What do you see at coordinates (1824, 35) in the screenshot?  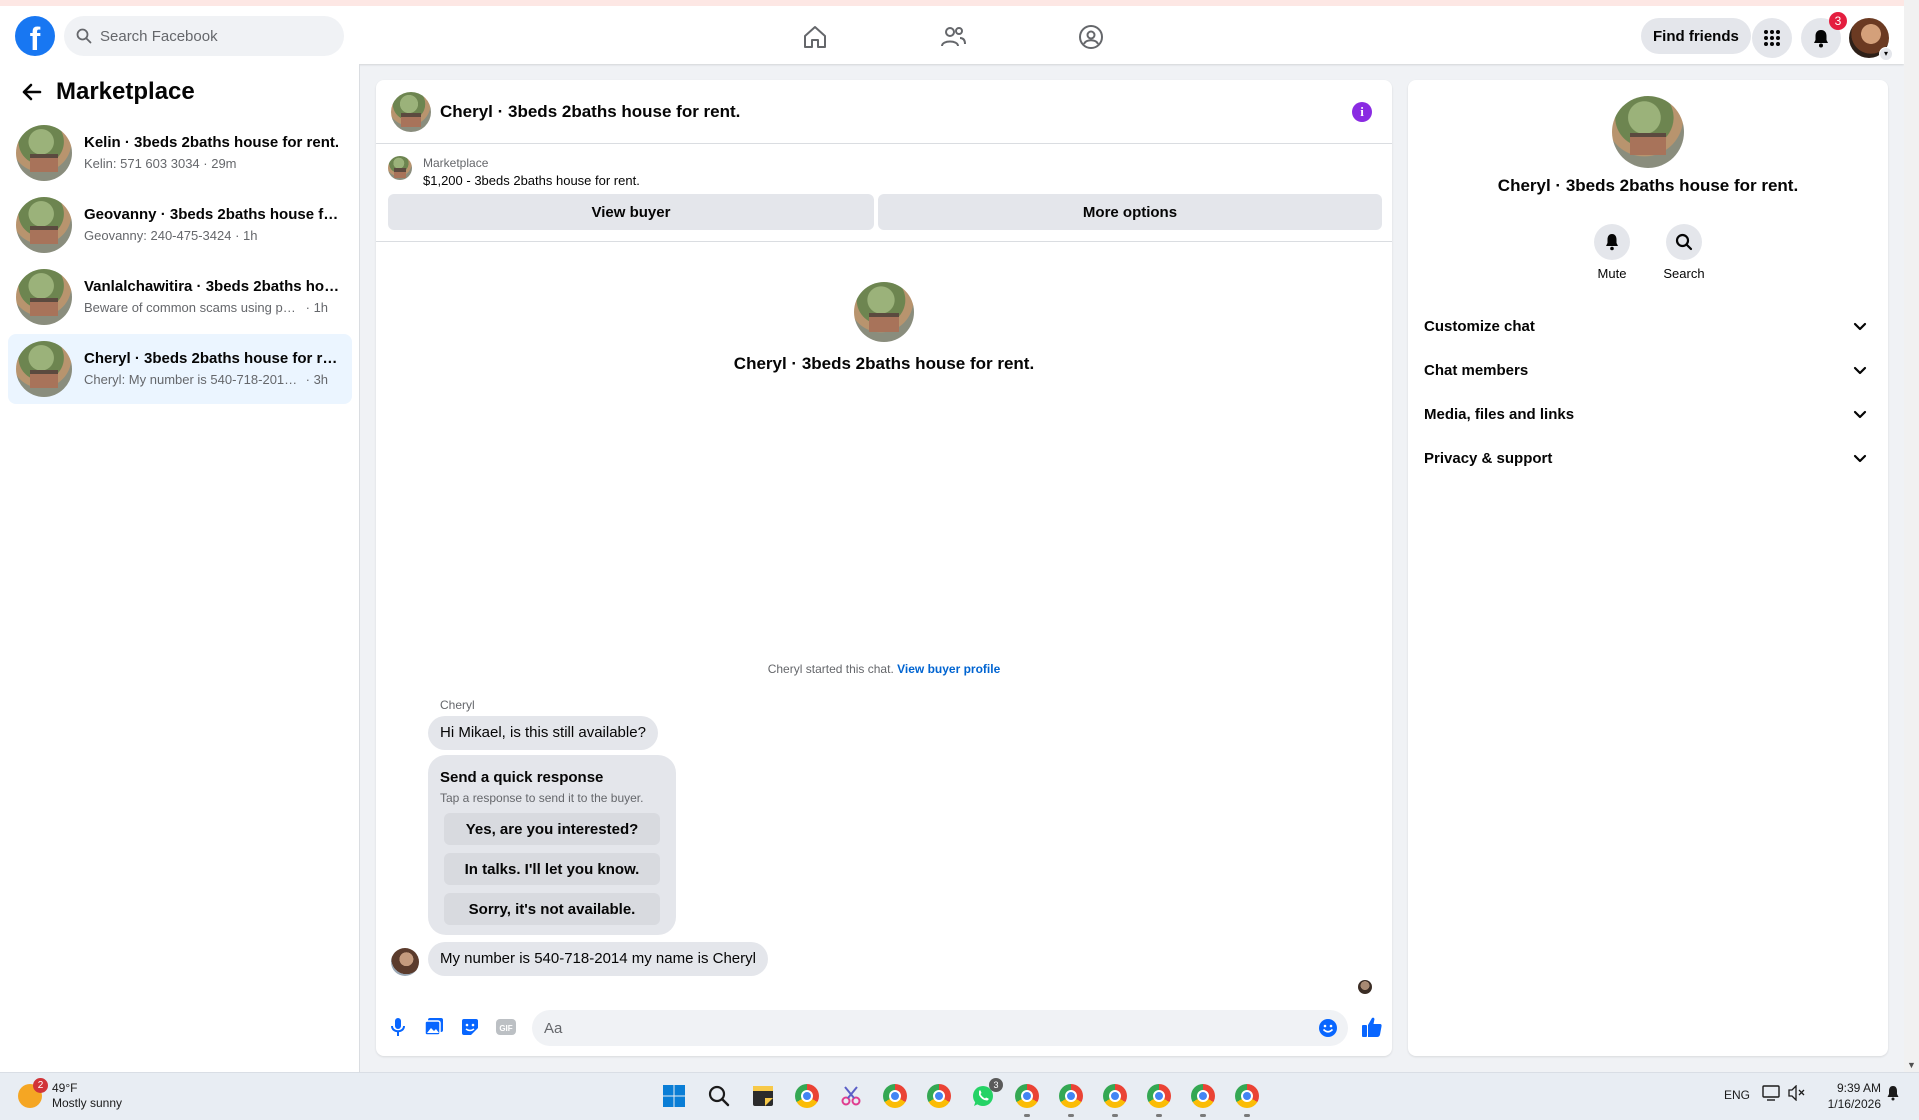 I see `notifications-button: 3` at bounding box center [1824, 35].